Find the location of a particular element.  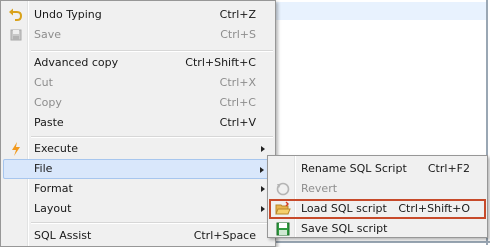

menu-item-sql-assist: SQL Assist Ctrl+Space is located at coordinates (138, 236).